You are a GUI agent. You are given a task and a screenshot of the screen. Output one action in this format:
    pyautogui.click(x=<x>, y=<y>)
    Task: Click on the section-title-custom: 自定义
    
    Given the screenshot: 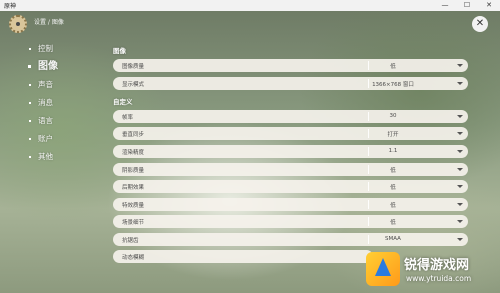 What is the action you would take?
    pyautogui.click(x=123, y=102)
    